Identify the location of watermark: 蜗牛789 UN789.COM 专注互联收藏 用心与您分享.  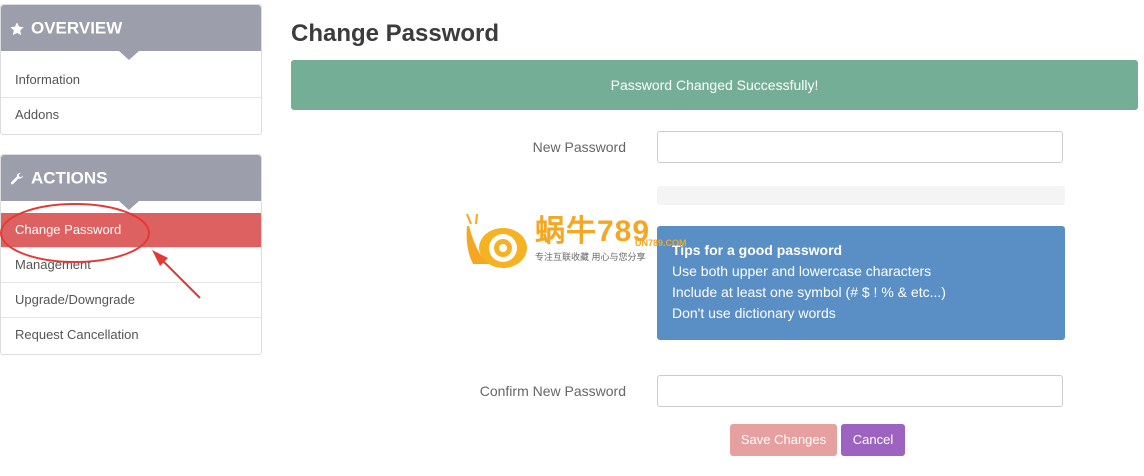
(575, 239).